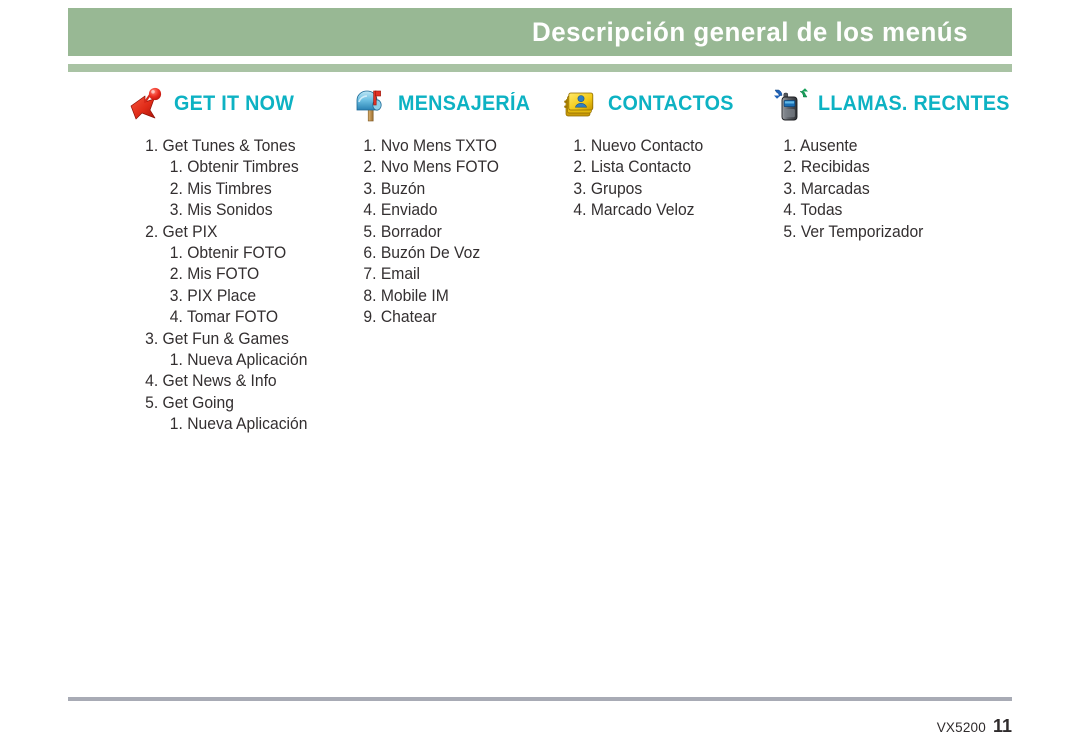 This screenshot has width=1080, height=753. I want to click on menu-item: 6. Buzón De Voz, so click(449, 253).